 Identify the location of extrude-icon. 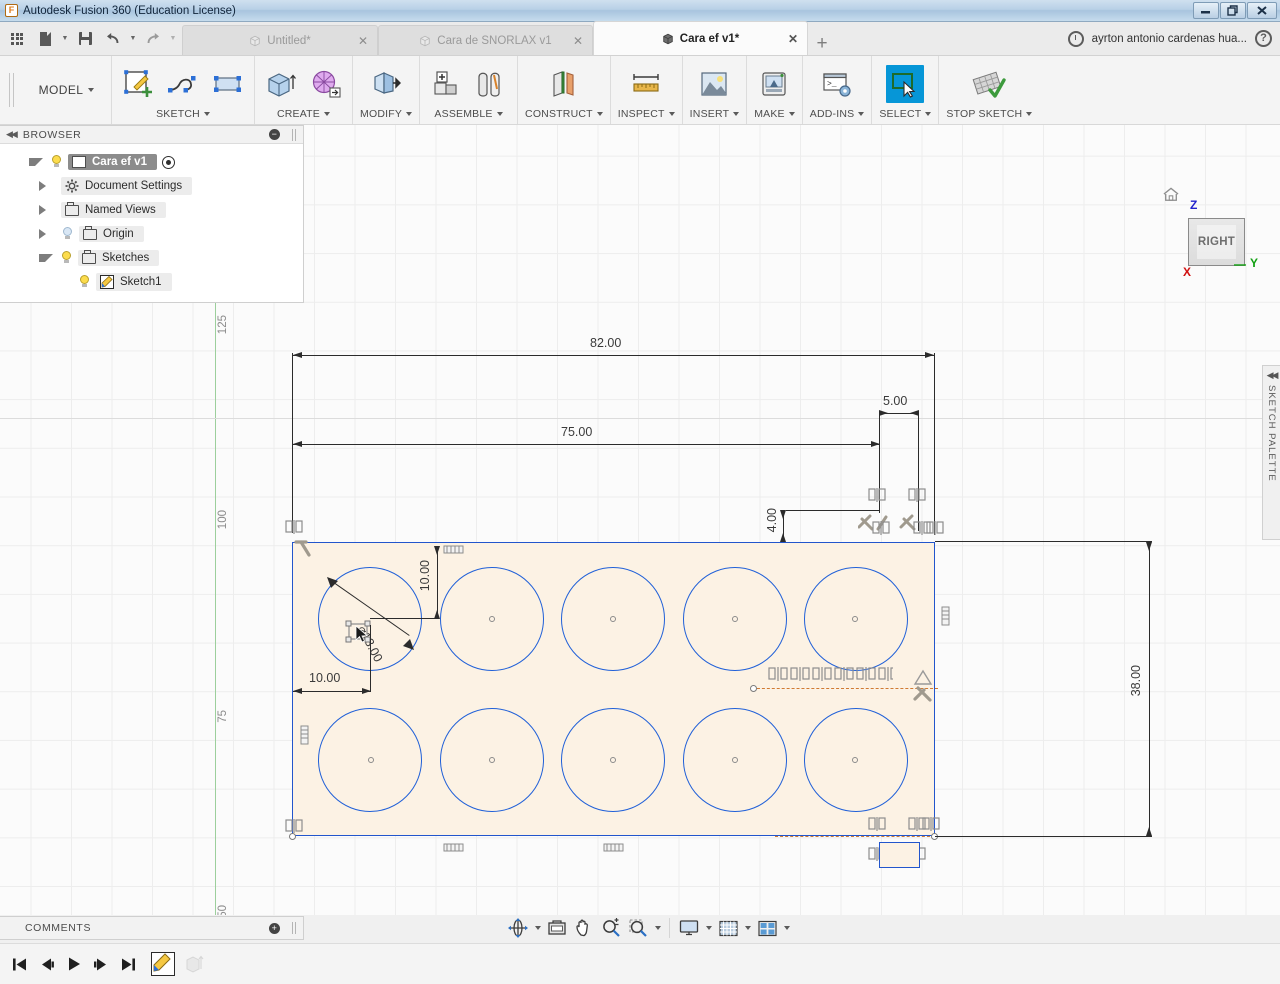
(281, 84).